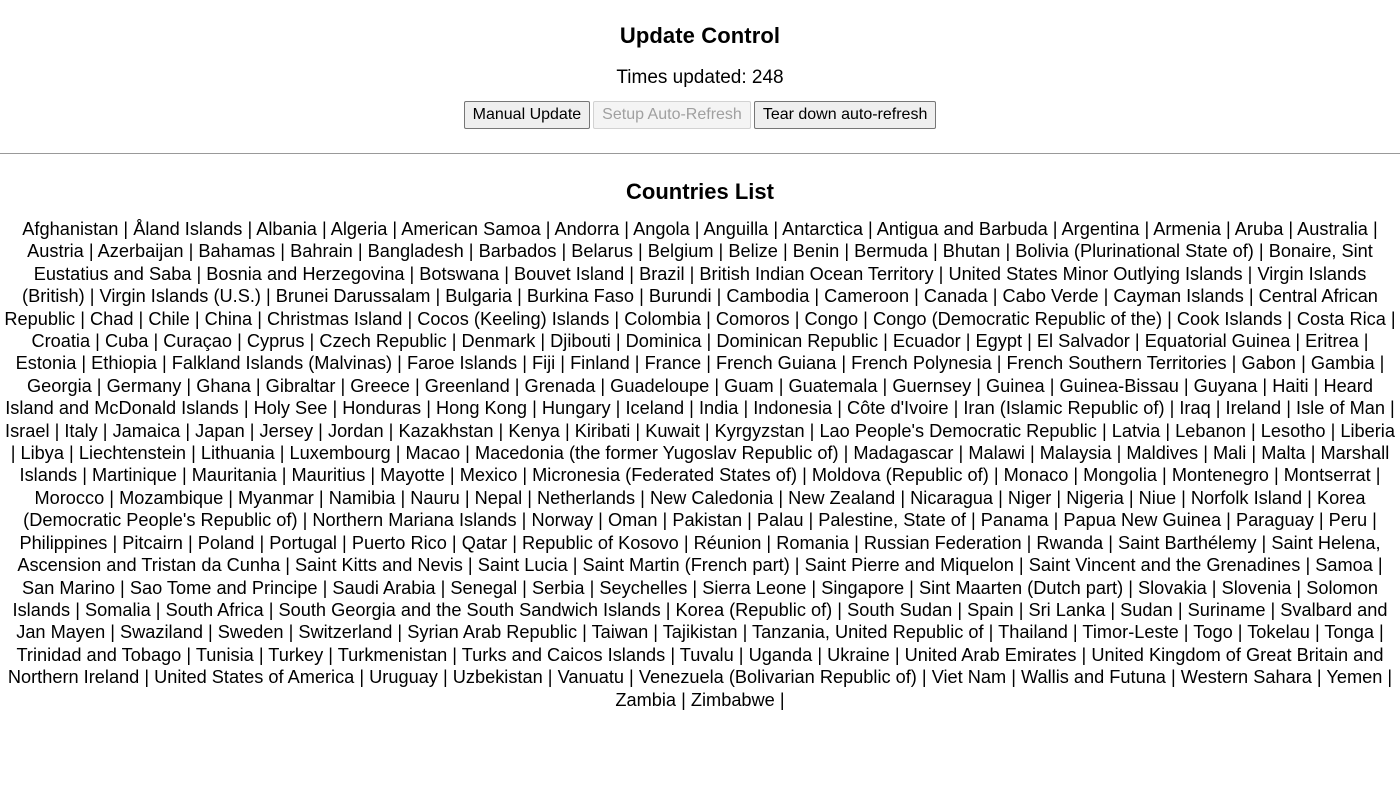 This screenshot has height=802, width=1400. Describe the element at coordinates (891, 251) in the screenshot. I see `country-item: Bermuda` at that location.